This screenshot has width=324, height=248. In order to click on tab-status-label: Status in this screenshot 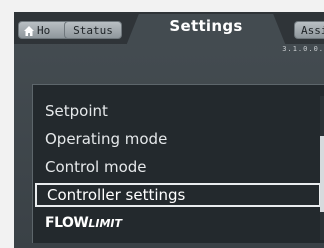, I will do `click(93, 30)`.